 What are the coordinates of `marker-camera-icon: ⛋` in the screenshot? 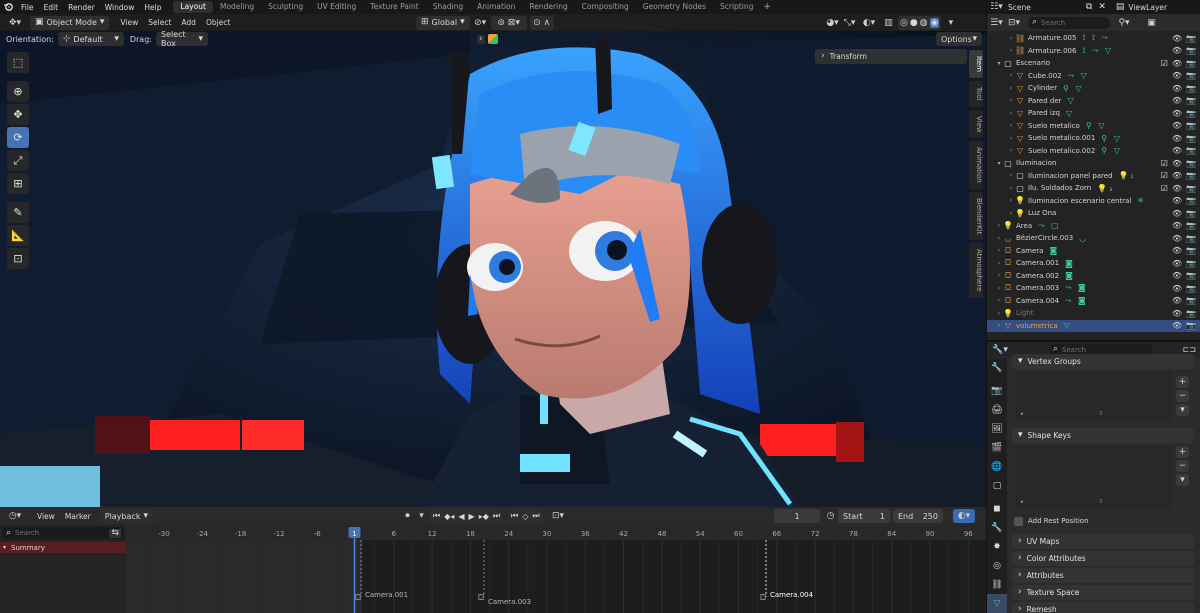 It's located at (358, 597).